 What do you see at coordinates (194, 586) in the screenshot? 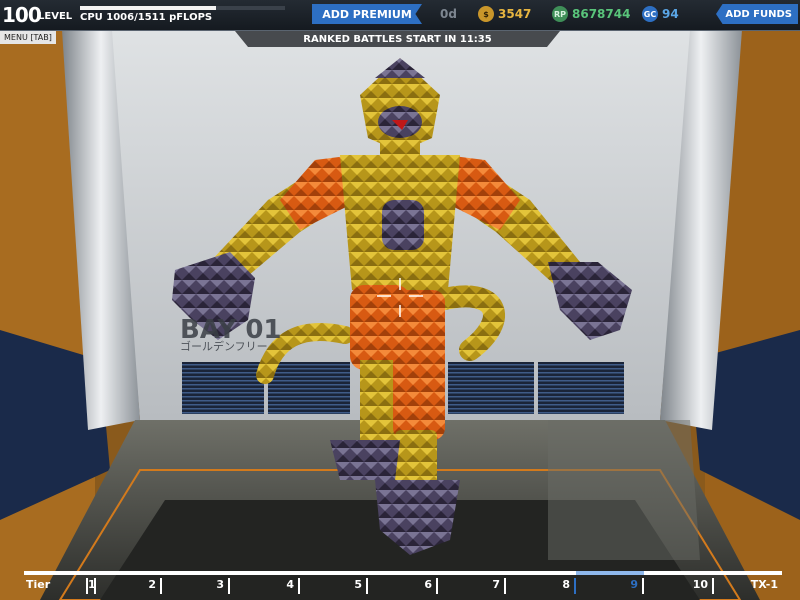
I see `tier-3: 3` at bounding box center [194, 586].